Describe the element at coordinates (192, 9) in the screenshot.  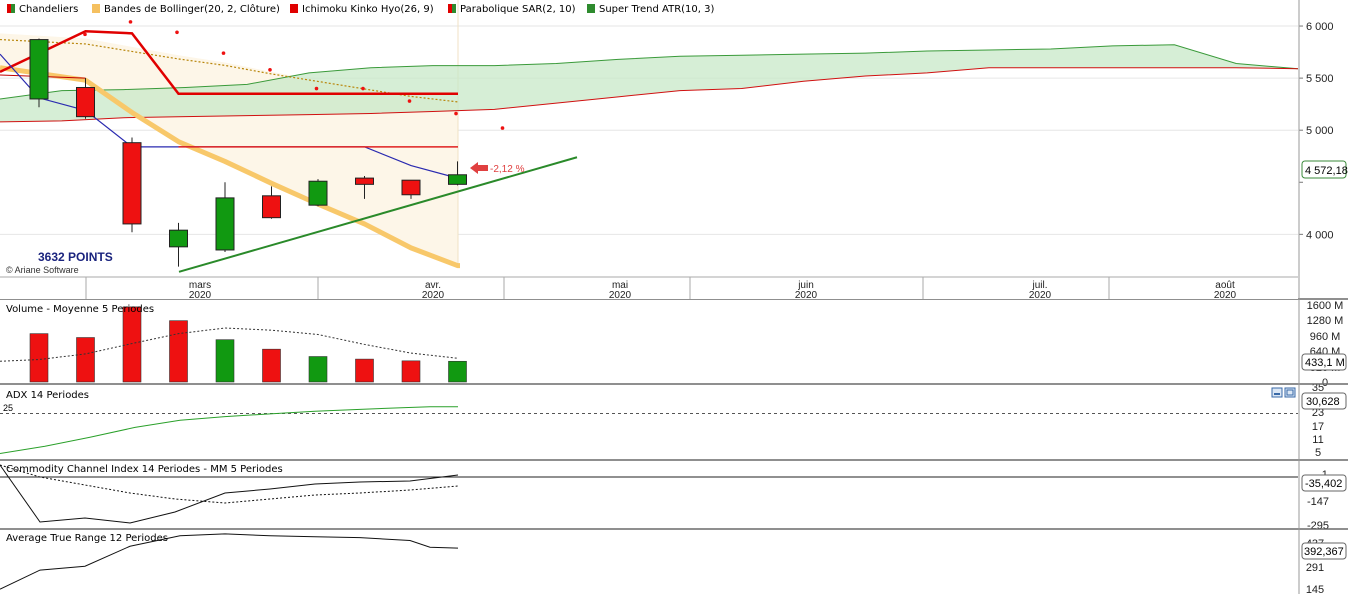
I see `legend-label: Bandes de Bollinger(20, 2, Clôture)` at that location.